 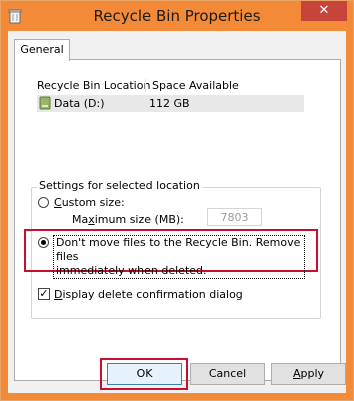 I want to click on location-row: Data (D:) 112 GB, so click(x=170, y=103).